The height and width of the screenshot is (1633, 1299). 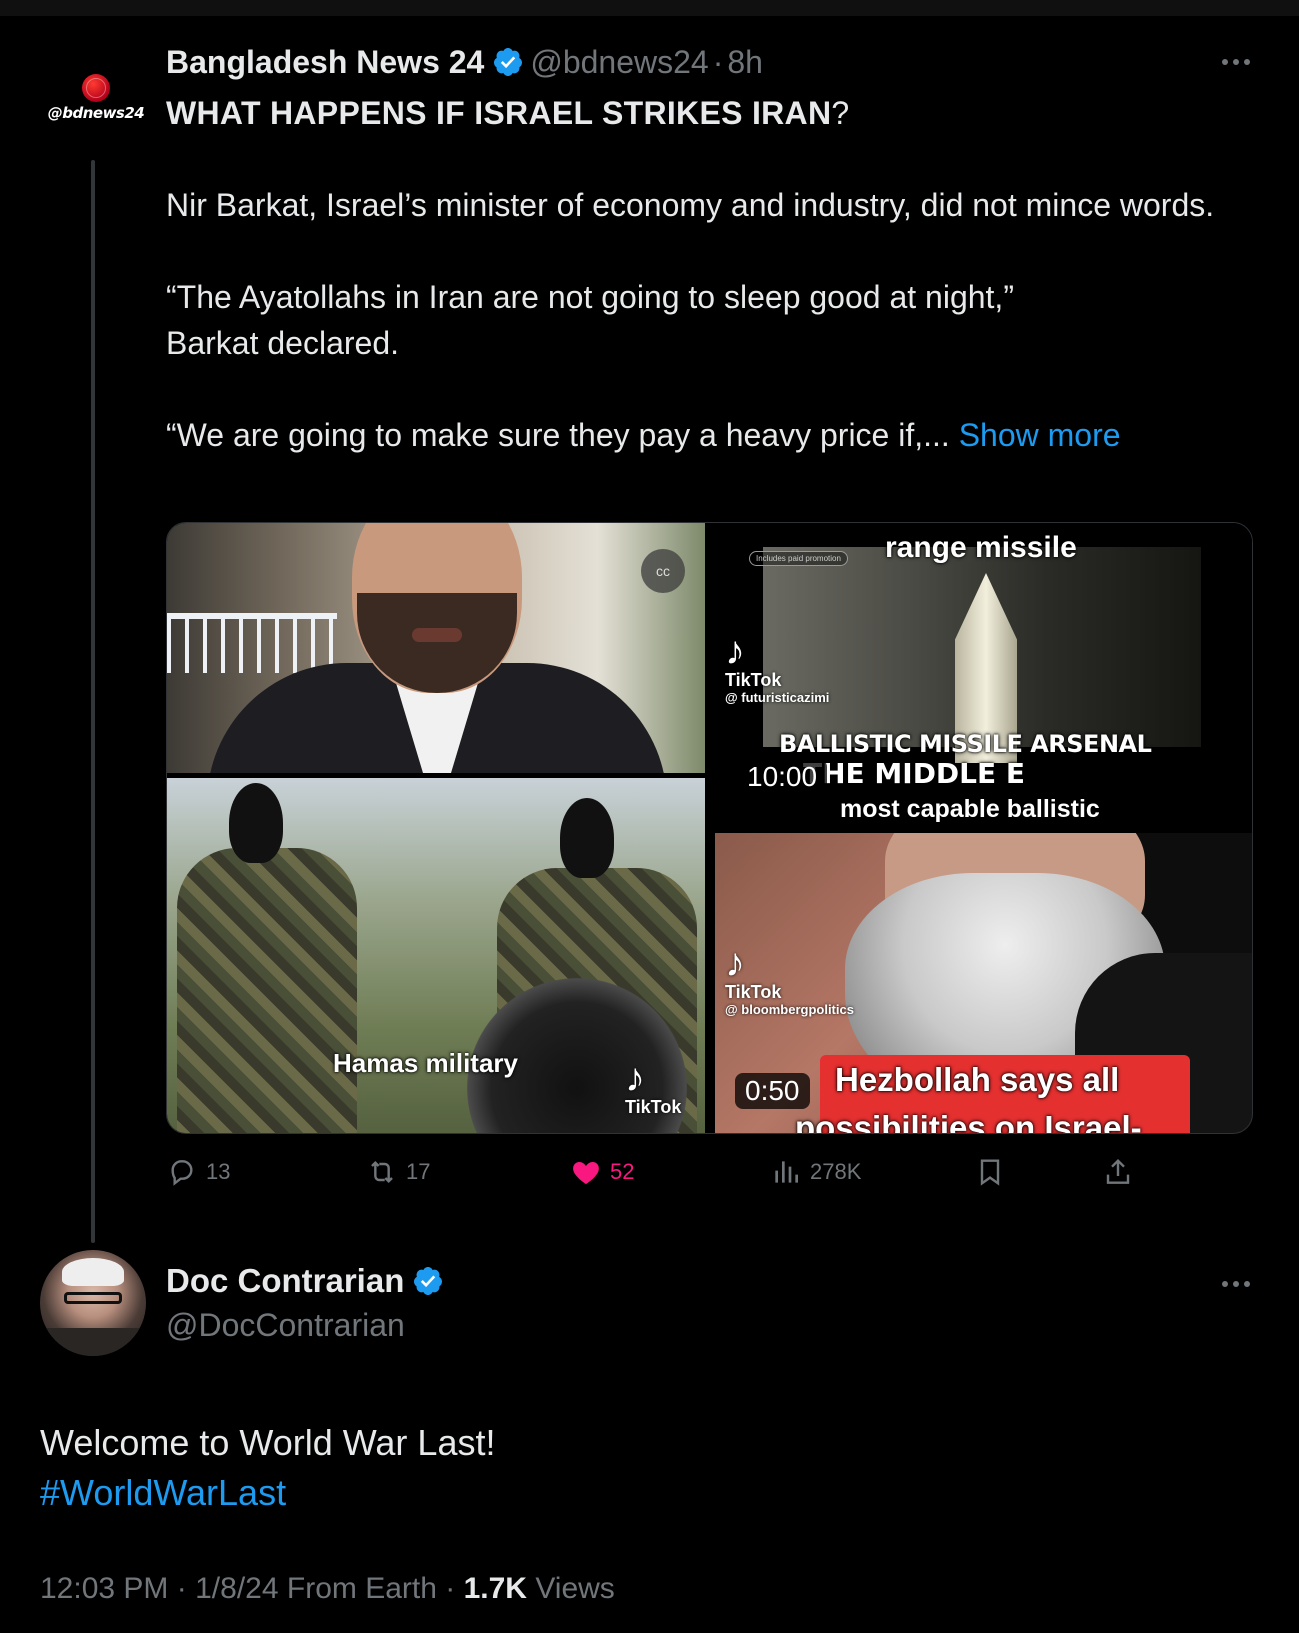 What do you see at coordinates (789, 1009) in the screenshot?
I see `tiktok-username: @ bloombergpolitics` at bounding box center [789, 1009].